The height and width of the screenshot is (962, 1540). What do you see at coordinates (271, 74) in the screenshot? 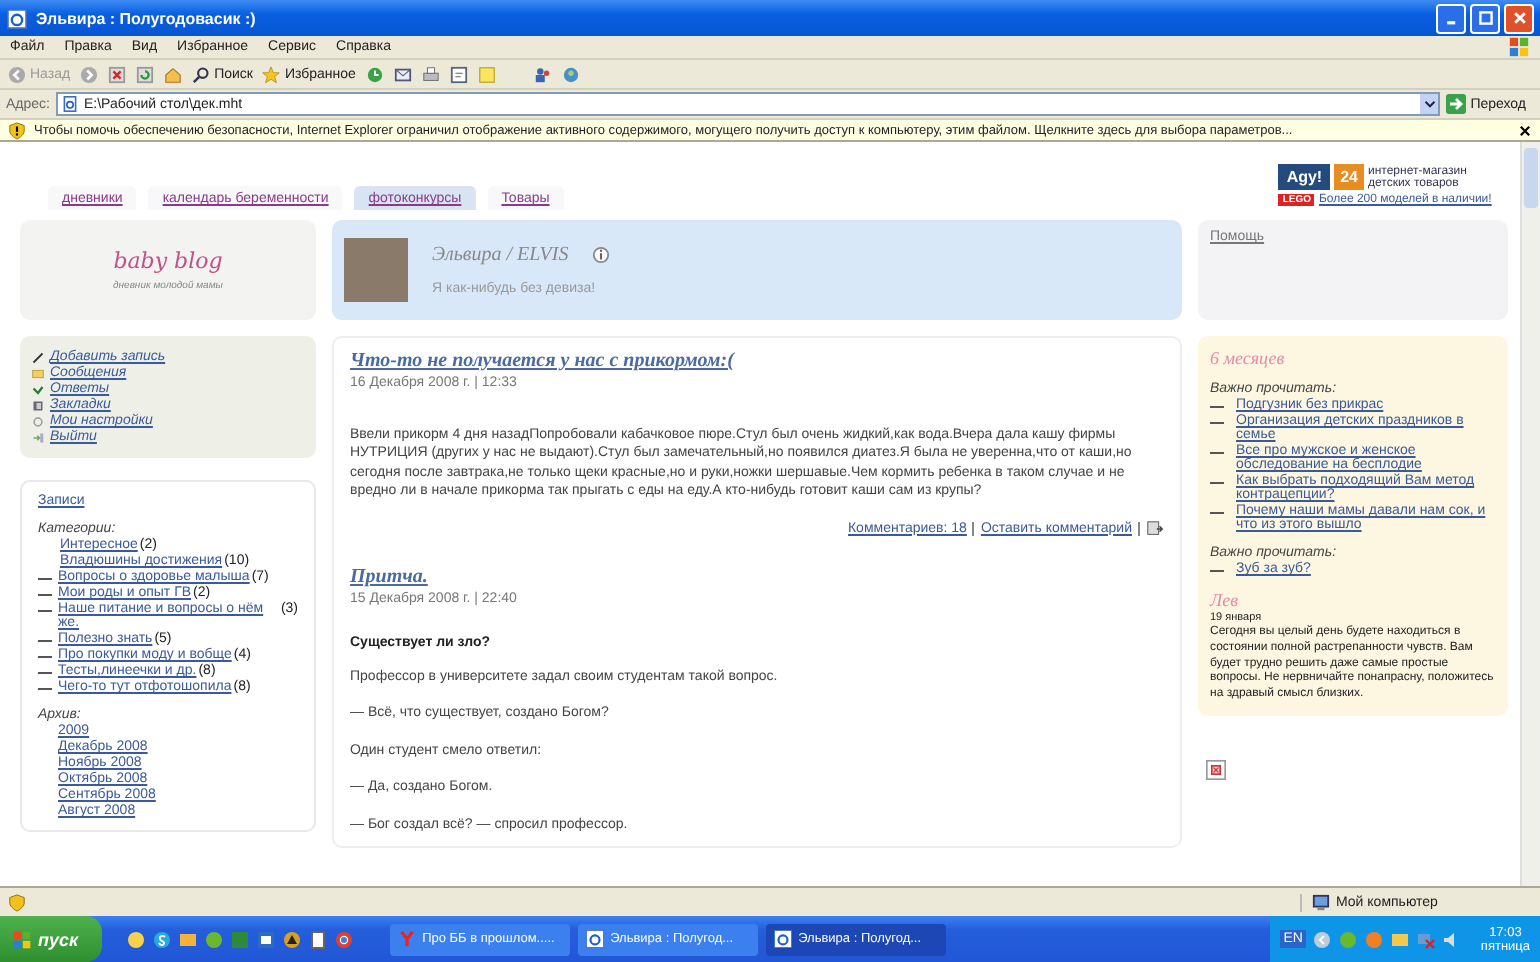
I see `star-icon` at bounding box center [271, 74].